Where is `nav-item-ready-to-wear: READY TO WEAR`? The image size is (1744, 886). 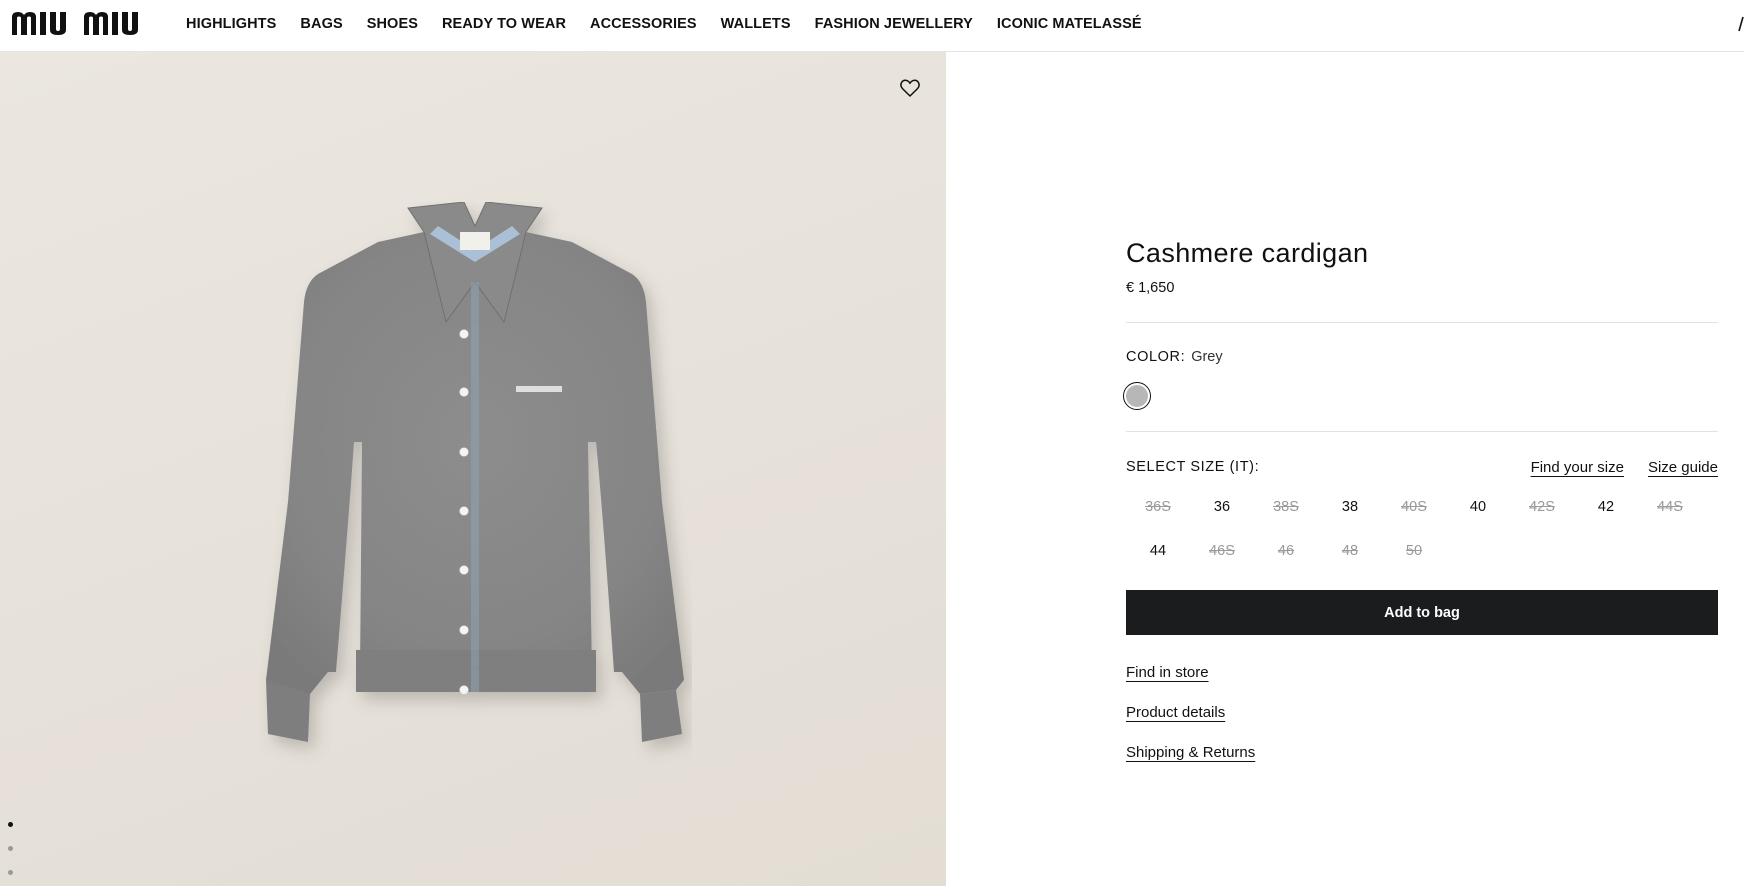
nav-item-ready-to-wear: READY TO WEAR is located at coordinates (504, 24).